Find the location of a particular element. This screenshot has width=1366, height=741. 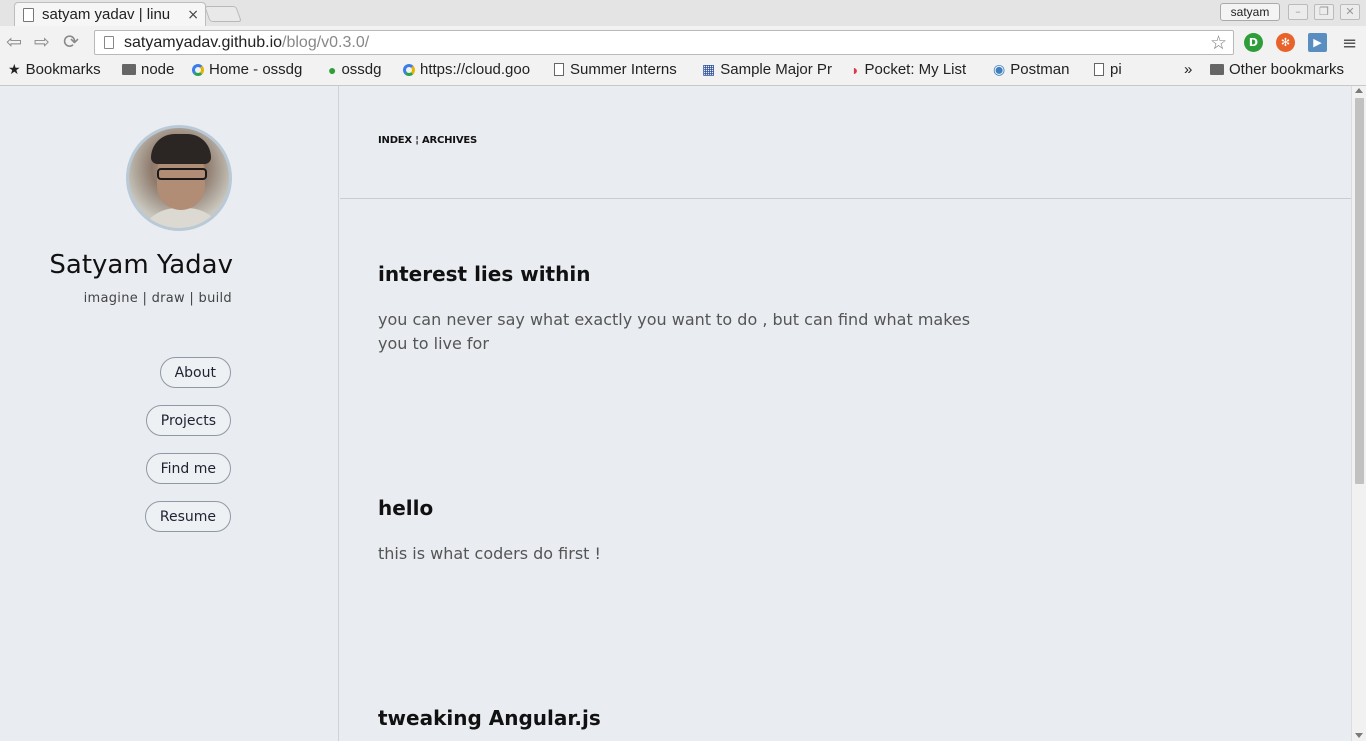

github-icon: ● is located at coordinates (332, 69).